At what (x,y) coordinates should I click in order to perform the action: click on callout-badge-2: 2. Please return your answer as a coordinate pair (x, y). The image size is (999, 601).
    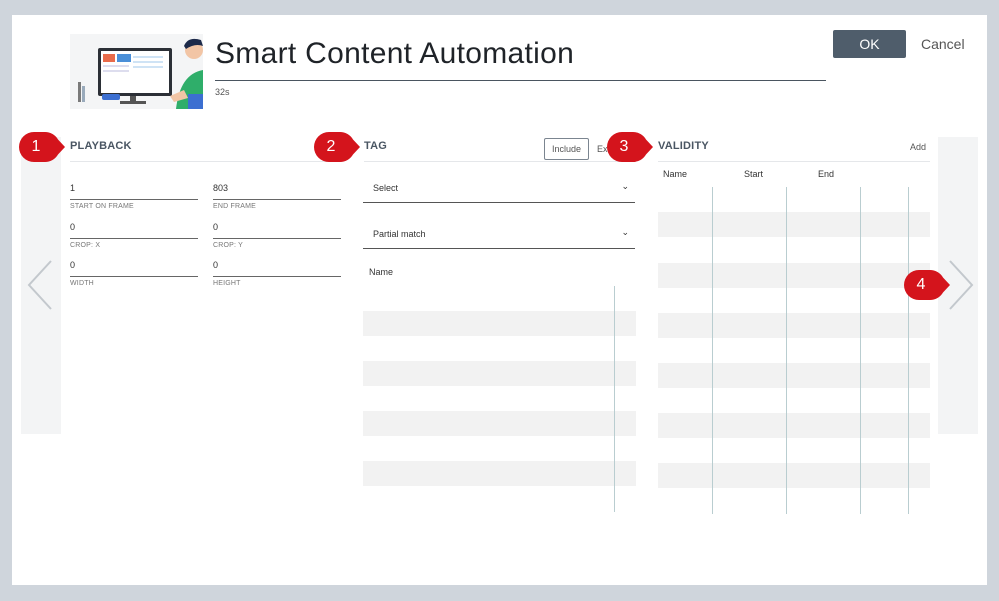
    Looking at the image, I should click on (337, 147).